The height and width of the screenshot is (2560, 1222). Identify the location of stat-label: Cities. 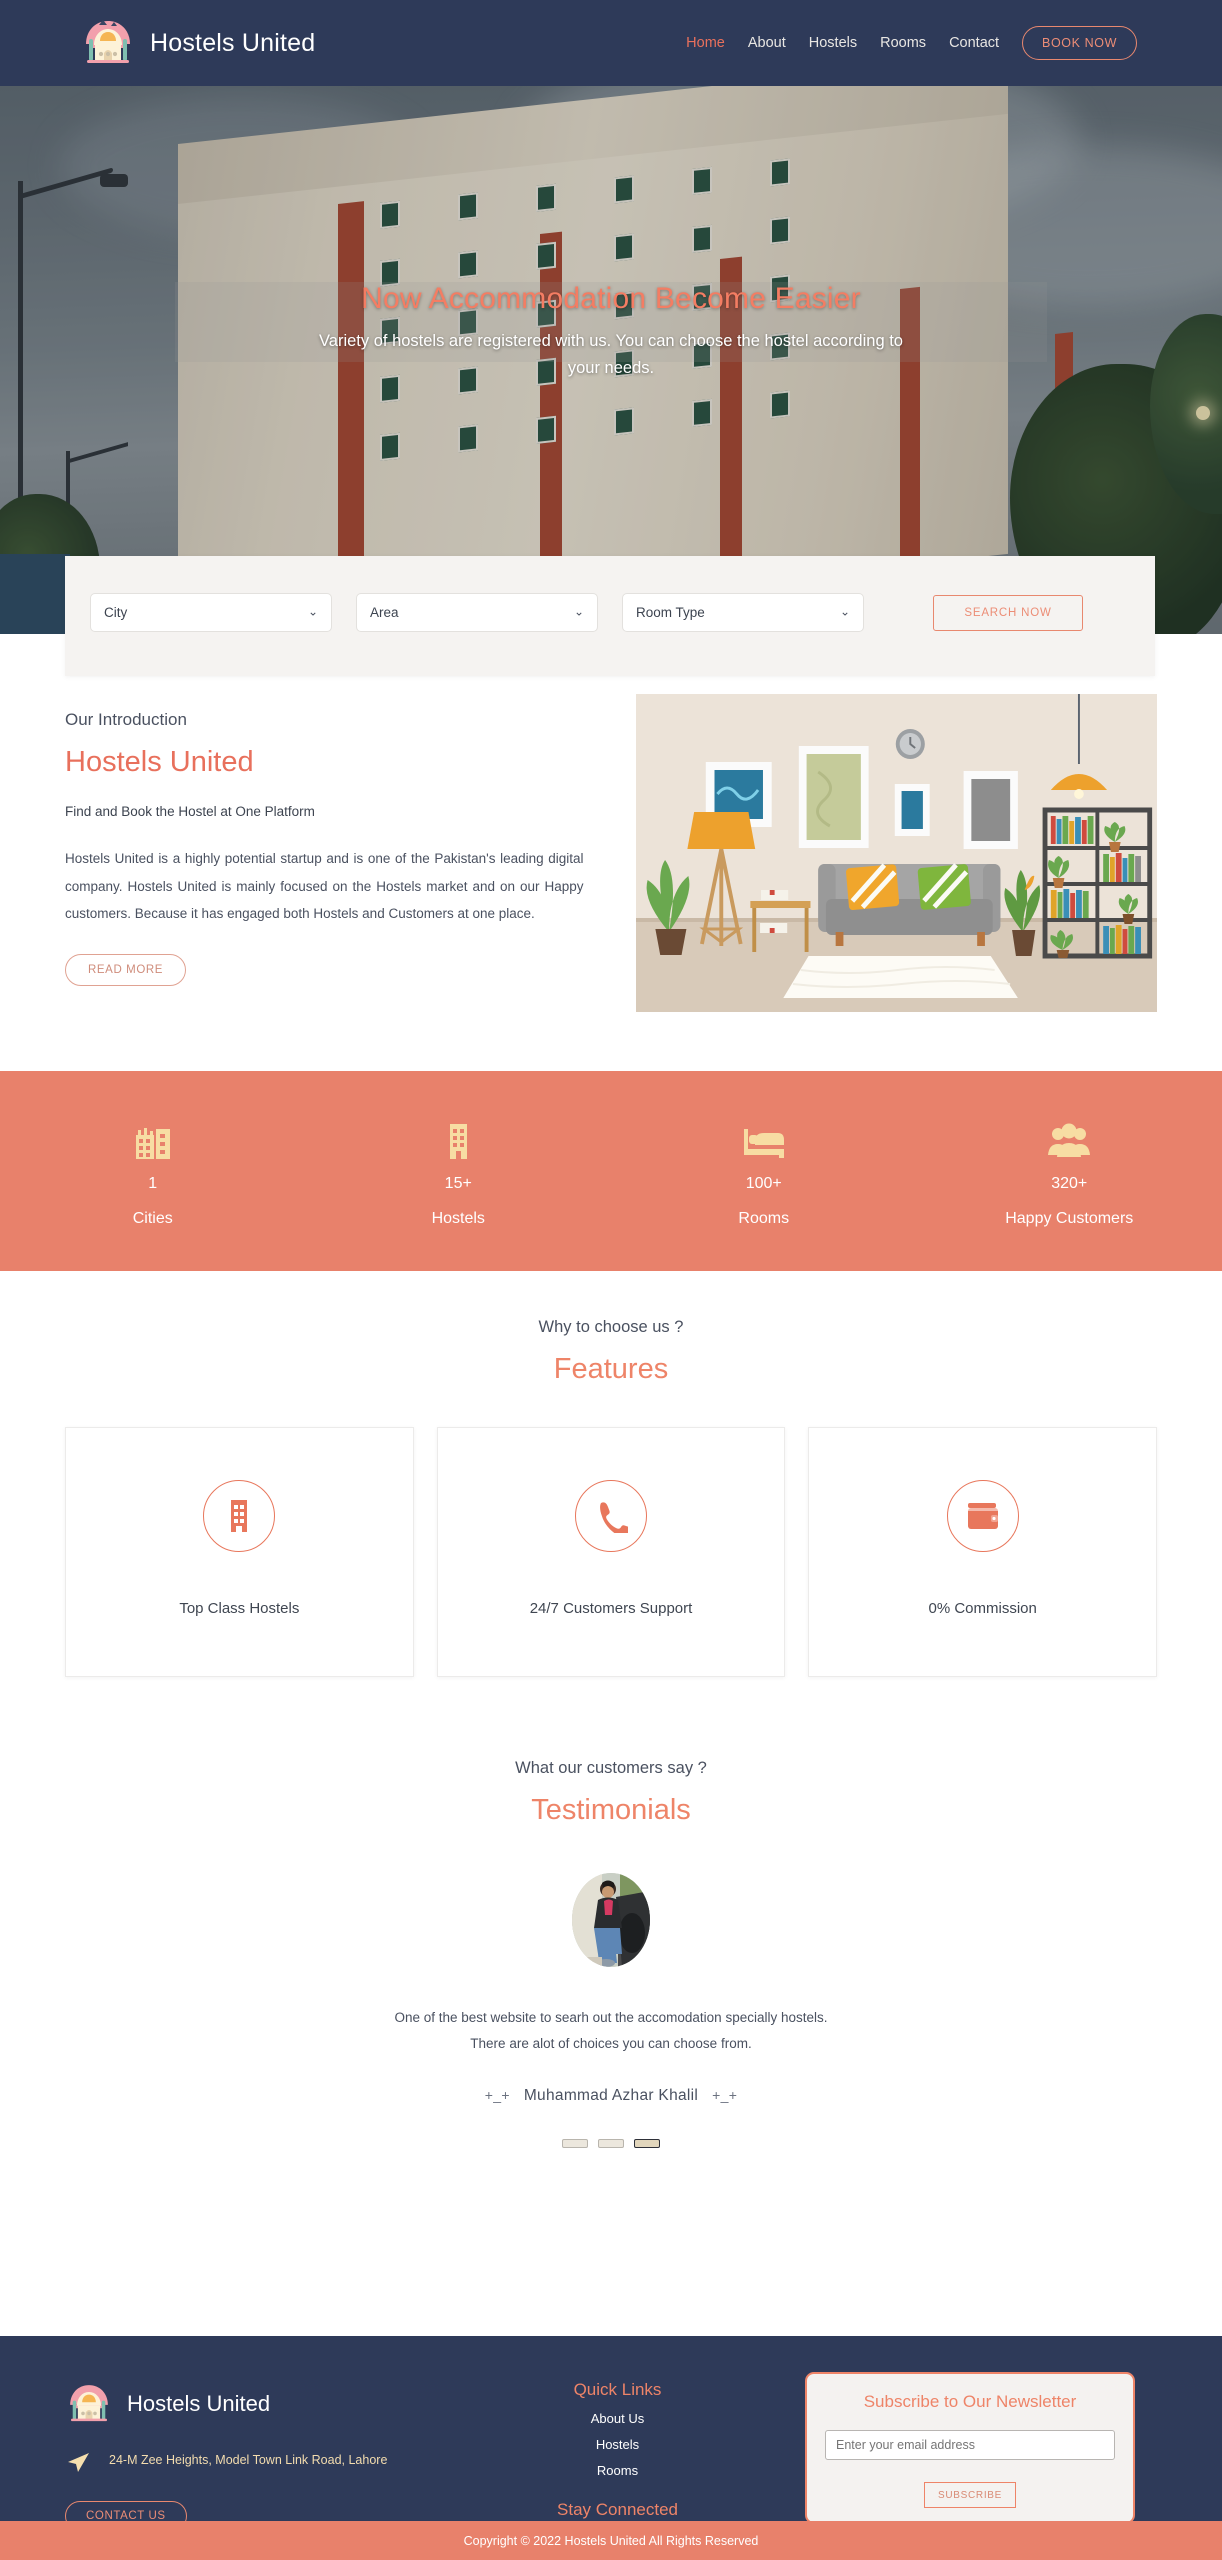
(152, 1218).